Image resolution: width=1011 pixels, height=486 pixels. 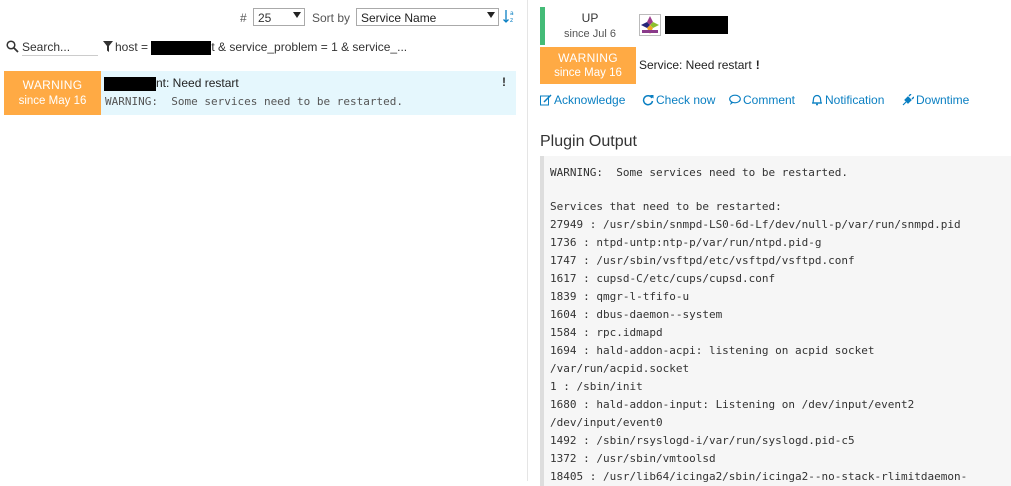 What do you see at coordinates (686, 100) in the screenshot?
I see `check-now-label: Check now` at bounding box center [686, 100].